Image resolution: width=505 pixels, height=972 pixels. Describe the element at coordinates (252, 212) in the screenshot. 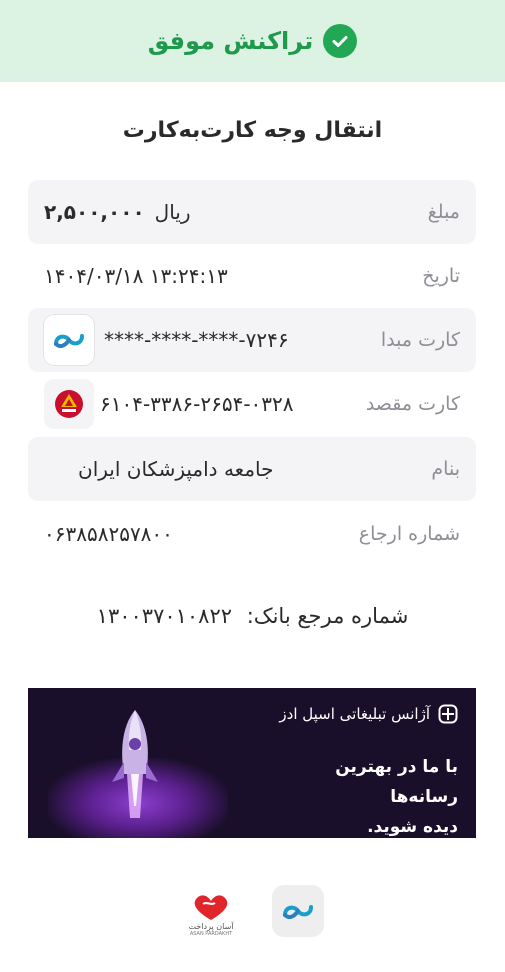

I see `amount-row: مبلغ ریال ۲,۵۰۰,۰۰۰` at that location.